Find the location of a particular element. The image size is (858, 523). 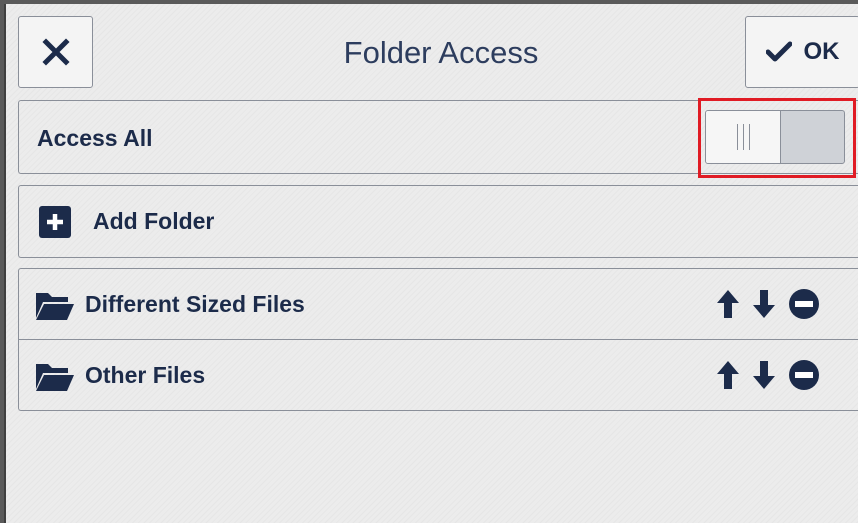

ok-button: OK is located at coordinates (801, 52).